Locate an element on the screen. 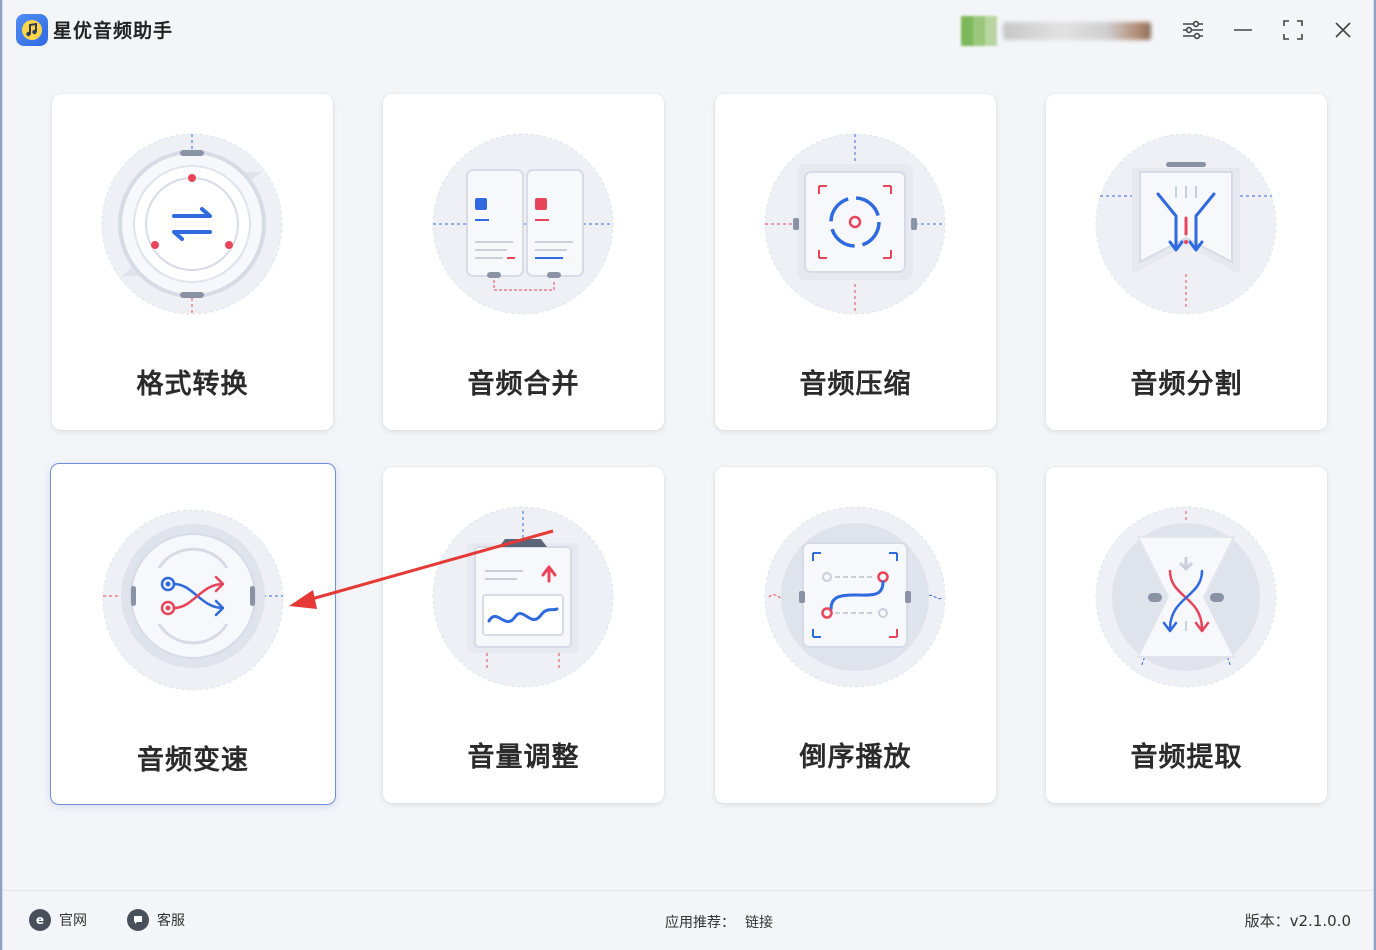 This screenshot has width=1376, height=950. feature-label: 倒序播放 is located at coordinates (855, 757).